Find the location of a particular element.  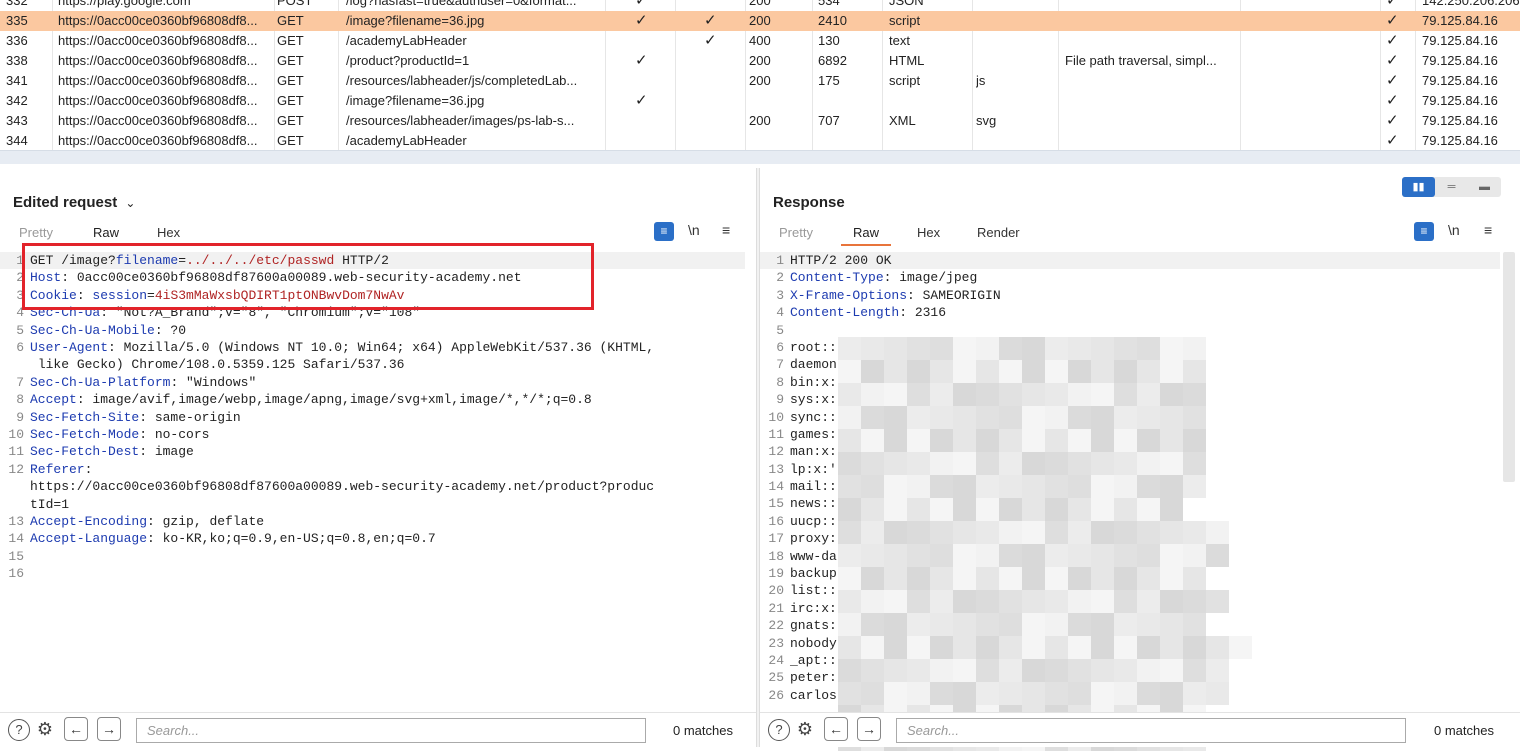

code-token: carlos is located at coordinates (813, 695).